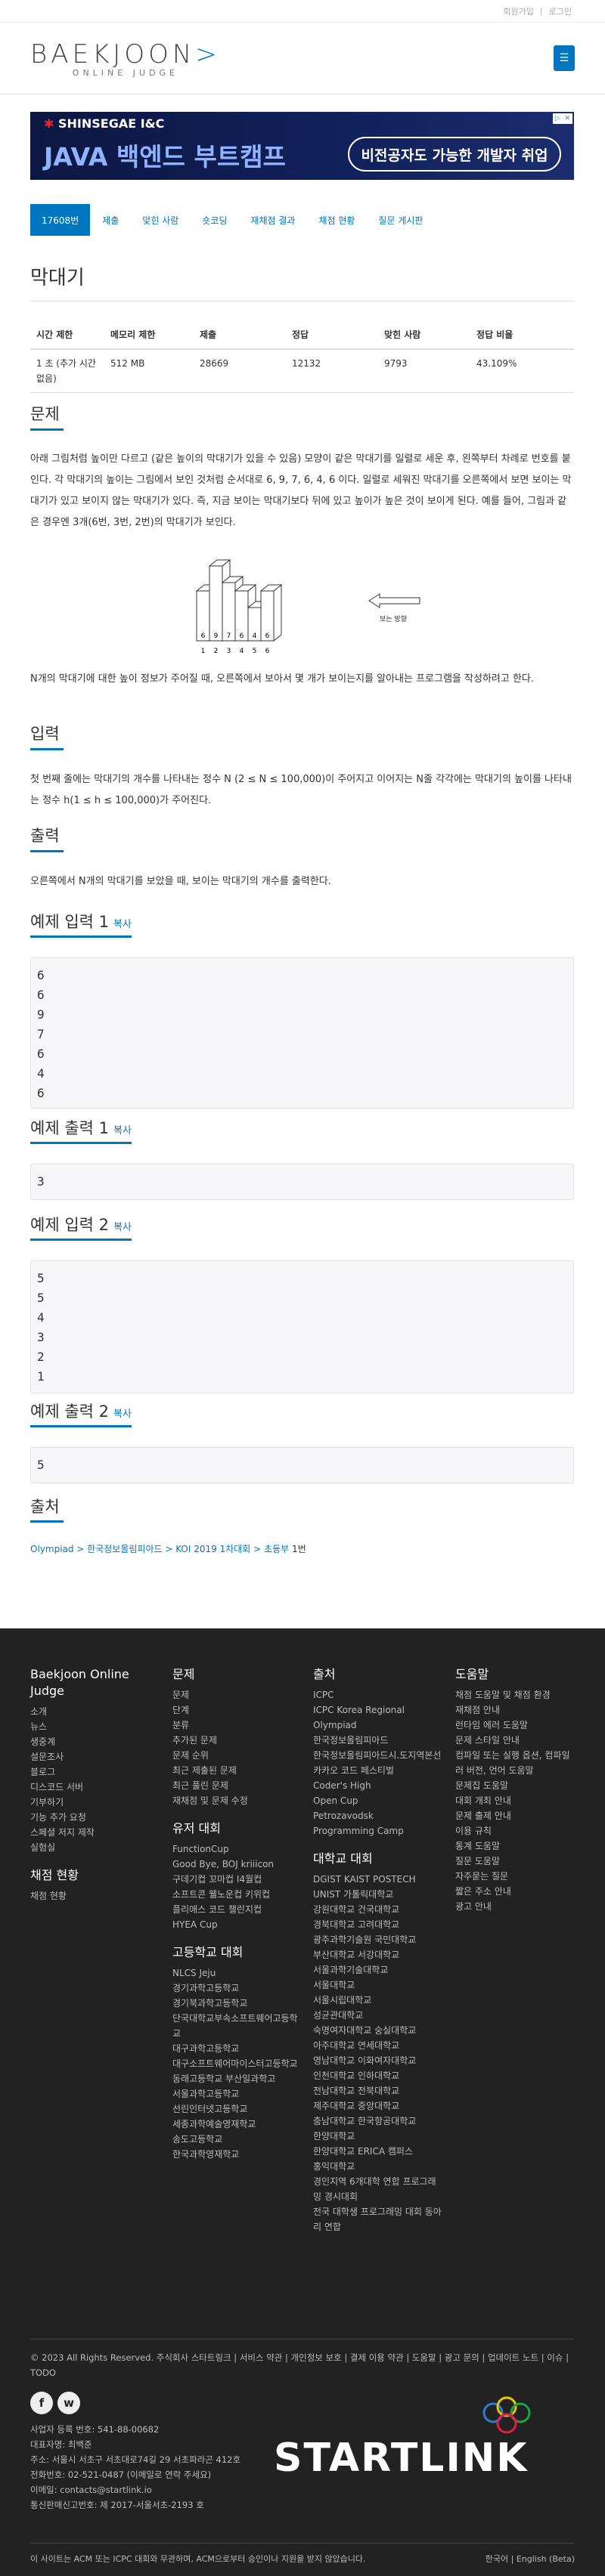 Image resolution: width=605 pixels, height=2576 pixels. Describe the element at coordinates (515, 1694) in the screenshot. I see `footer-link: 채점 도움말 및 채점 환경` at that location.